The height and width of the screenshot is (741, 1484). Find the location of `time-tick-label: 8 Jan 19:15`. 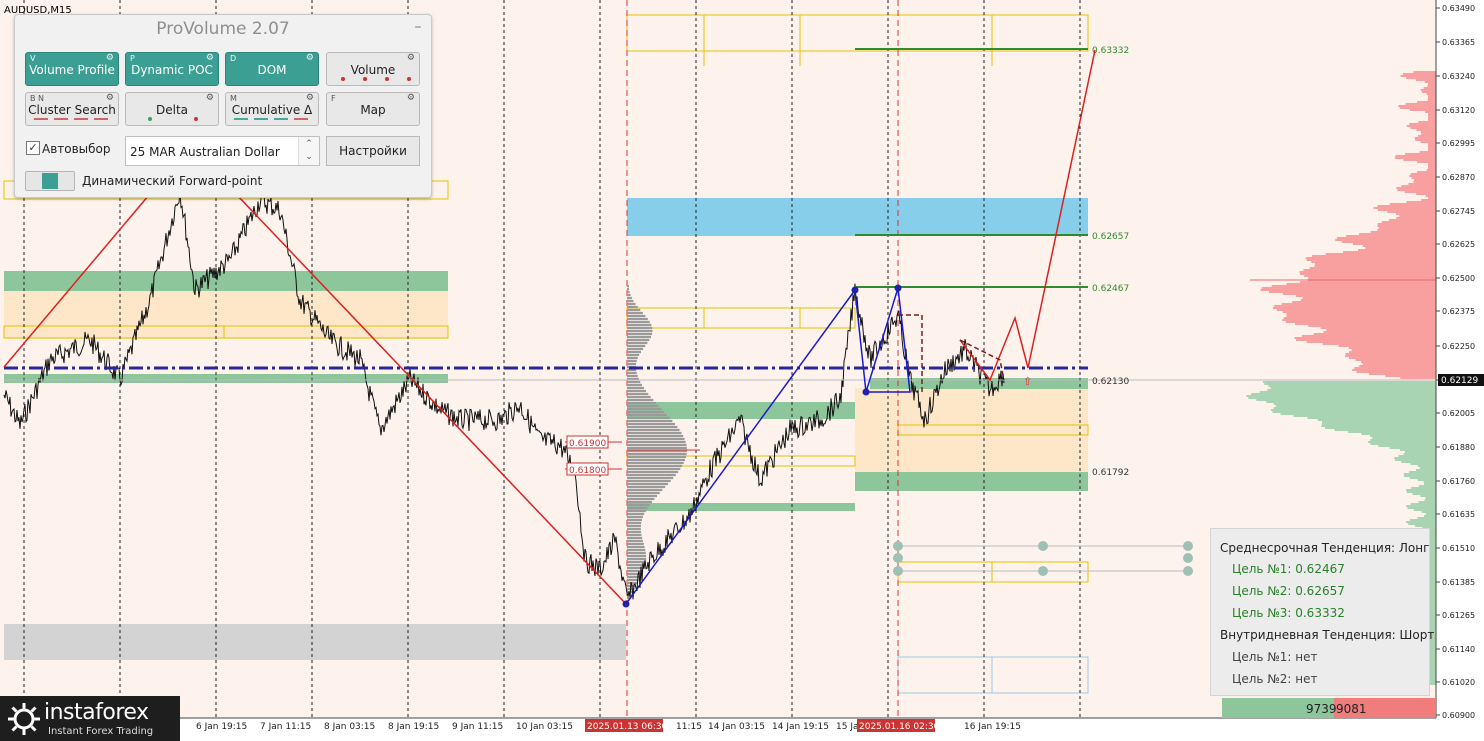

time-tick-label: 8 Jan 19:15 is located at coordinates (413, 727).